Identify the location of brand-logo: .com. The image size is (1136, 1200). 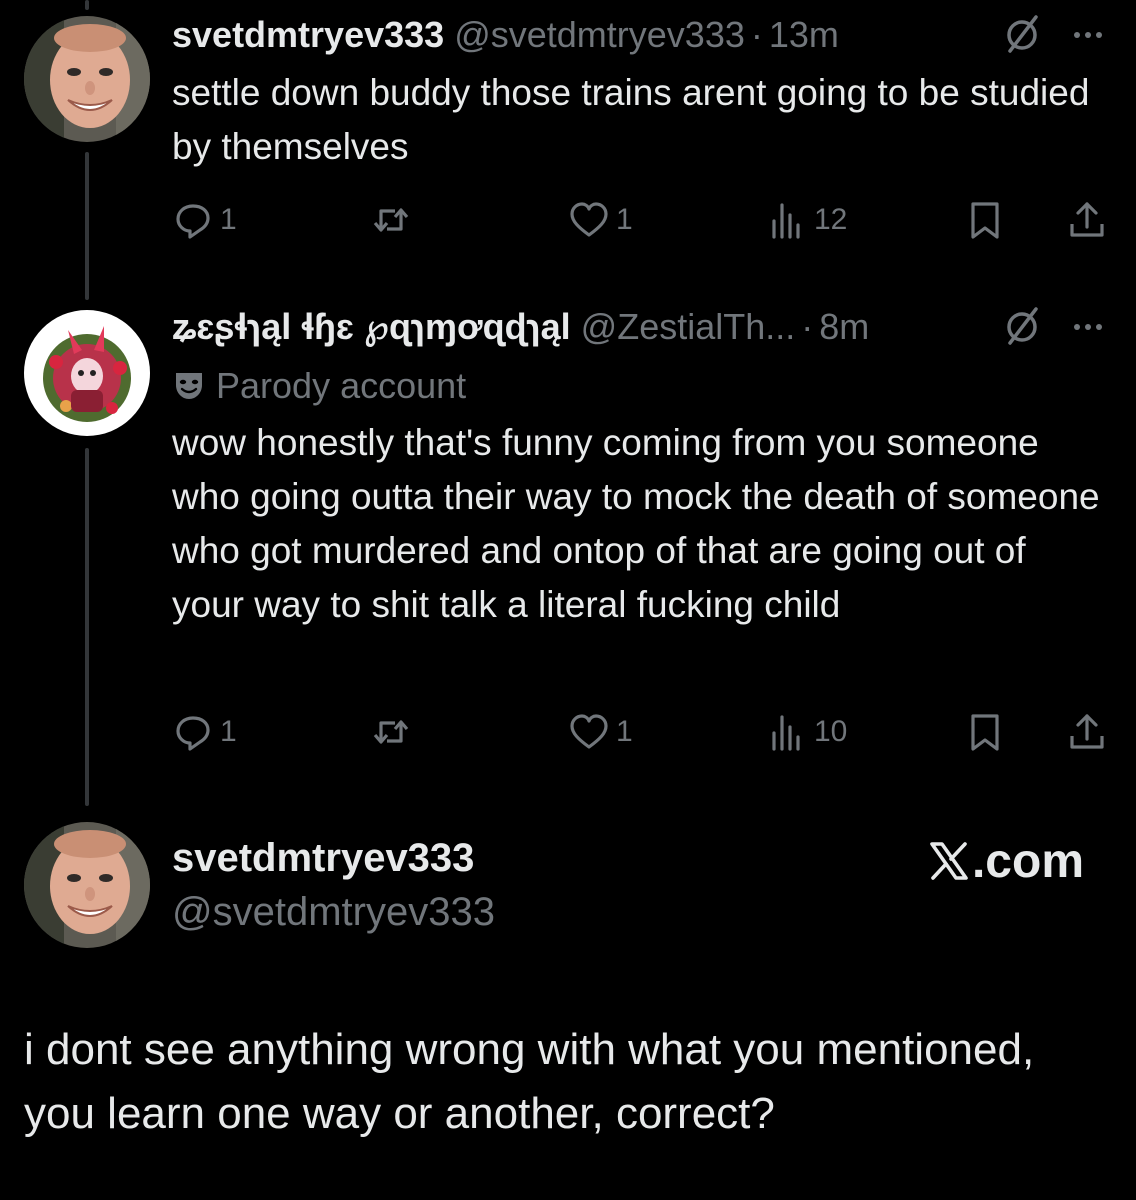
(1006, 861).